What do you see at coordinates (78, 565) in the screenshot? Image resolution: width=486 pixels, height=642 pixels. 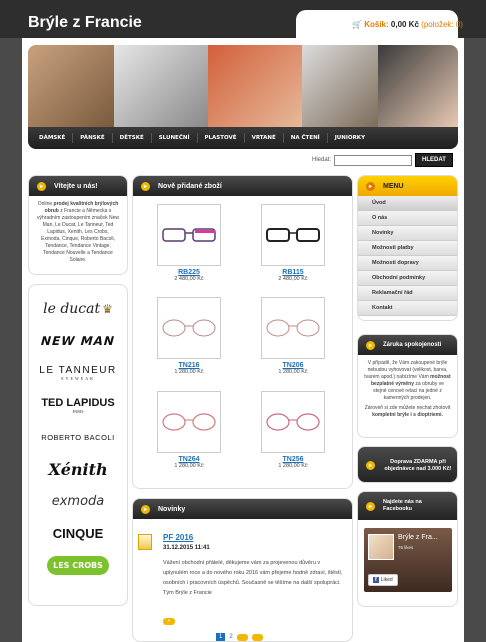 I see `brand-les-crobs-logo: LES CROBS` at bounding box center [78, 565].